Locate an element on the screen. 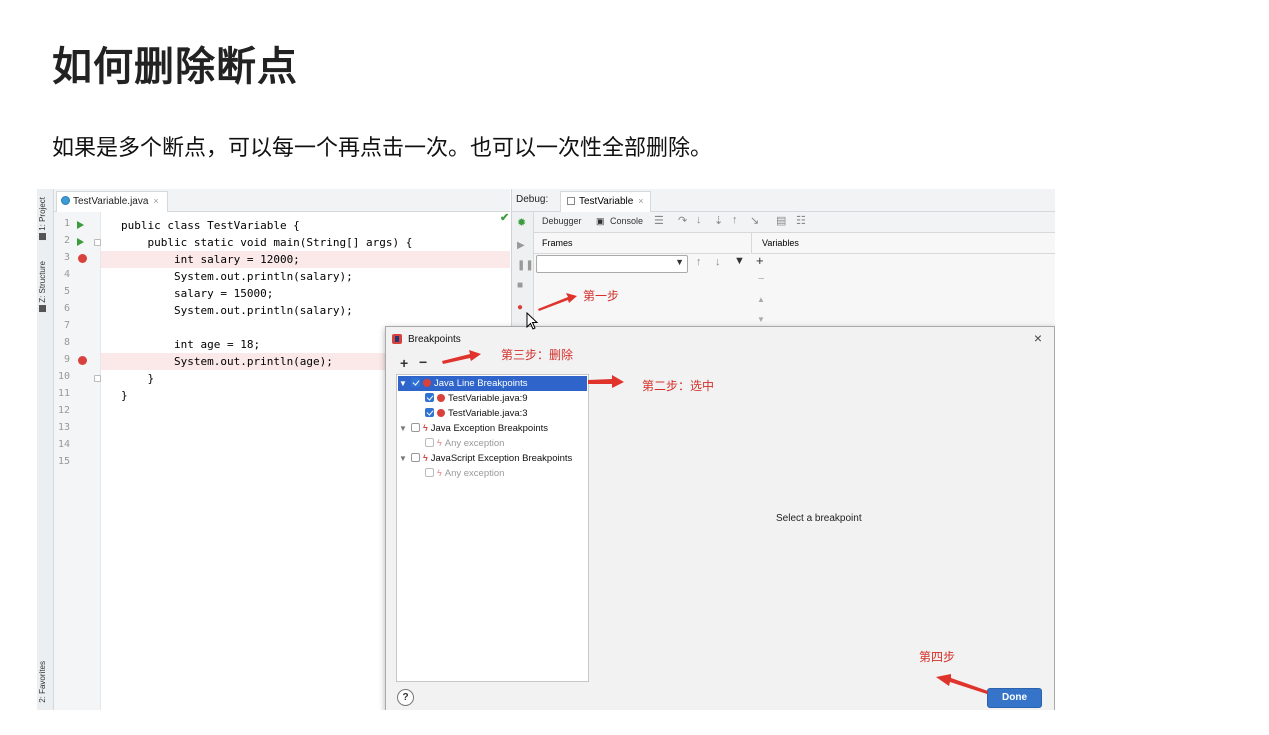 This screenshot has height=735, width=1269. arrow-step1 is located at coordinates (557, 302).